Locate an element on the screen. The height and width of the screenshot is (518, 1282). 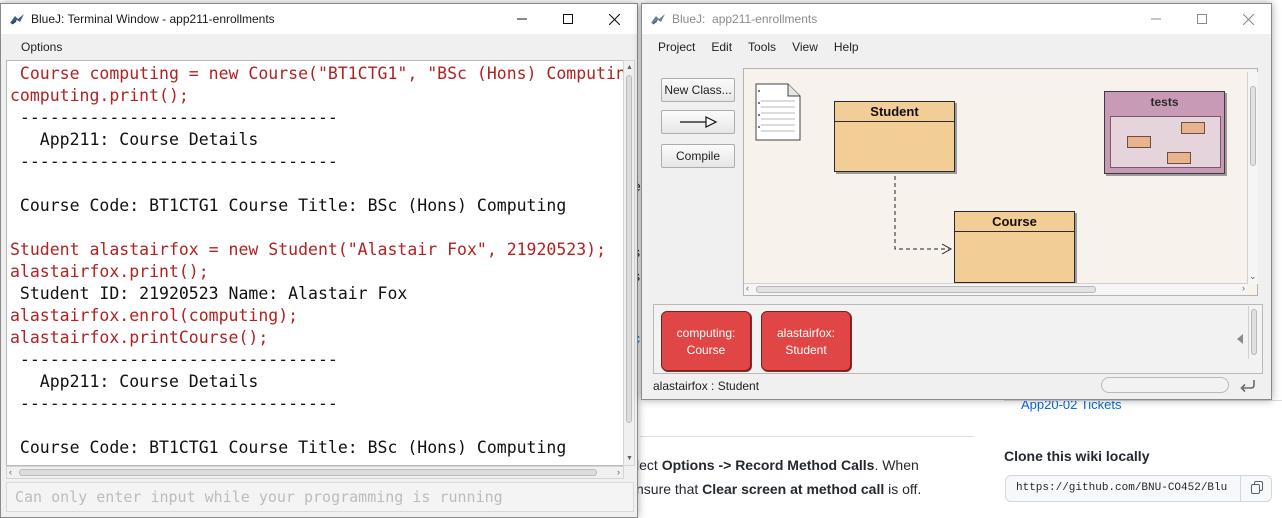
terminal-code-line: alastairfox.printCourse(); is located at coordinates (139, 337).